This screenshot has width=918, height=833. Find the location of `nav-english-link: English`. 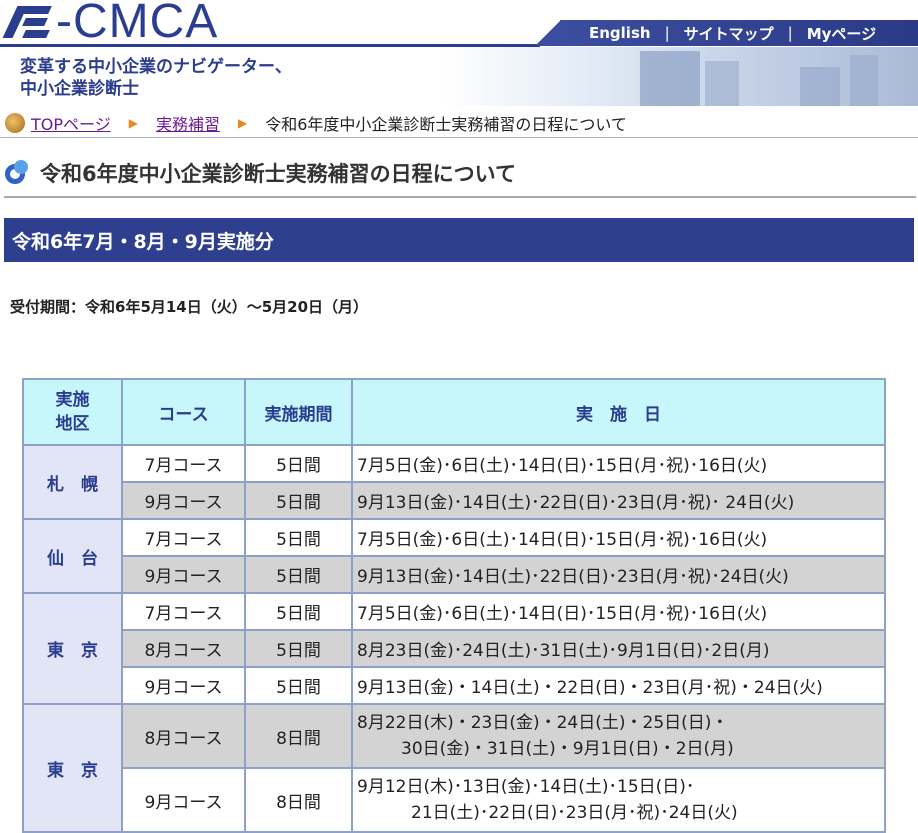

nav-english-link: English is located at coordinates (620, 33).